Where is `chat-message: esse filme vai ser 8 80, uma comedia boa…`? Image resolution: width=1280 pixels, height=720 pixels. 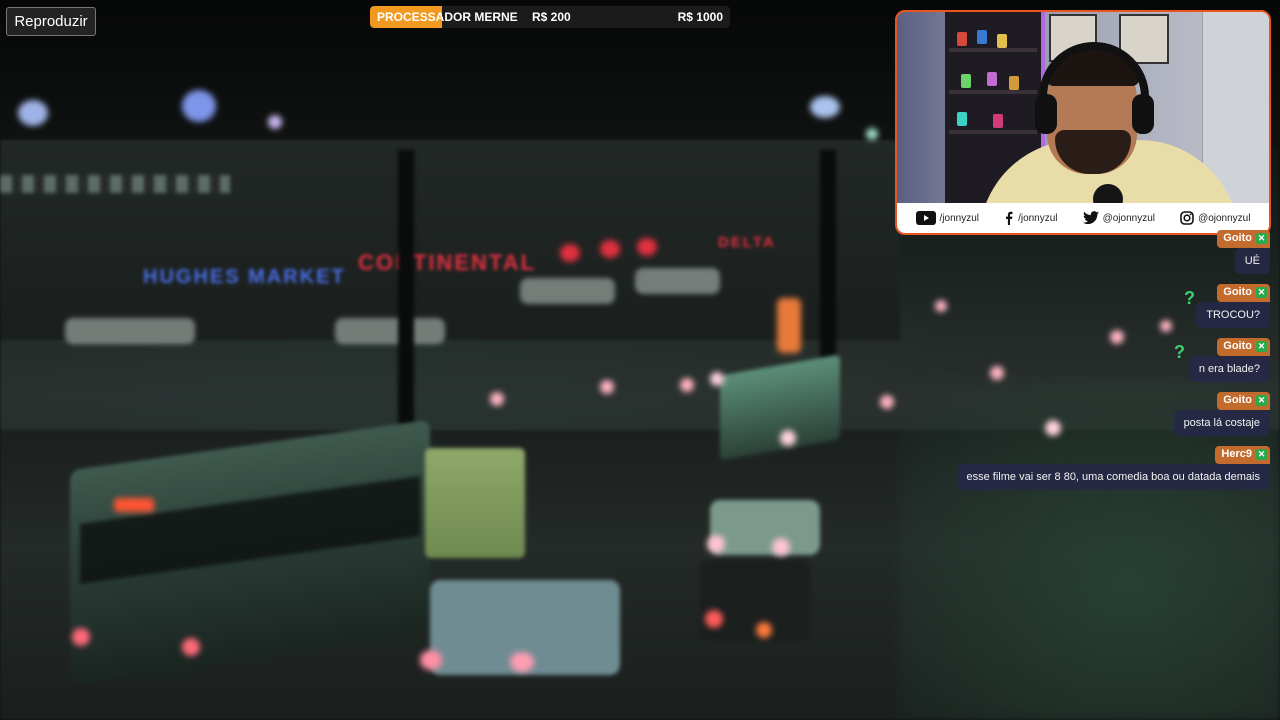 chat-message: esse filme vai ser 8 80, uma comedia boa… is located at coordinates (1113, 477).